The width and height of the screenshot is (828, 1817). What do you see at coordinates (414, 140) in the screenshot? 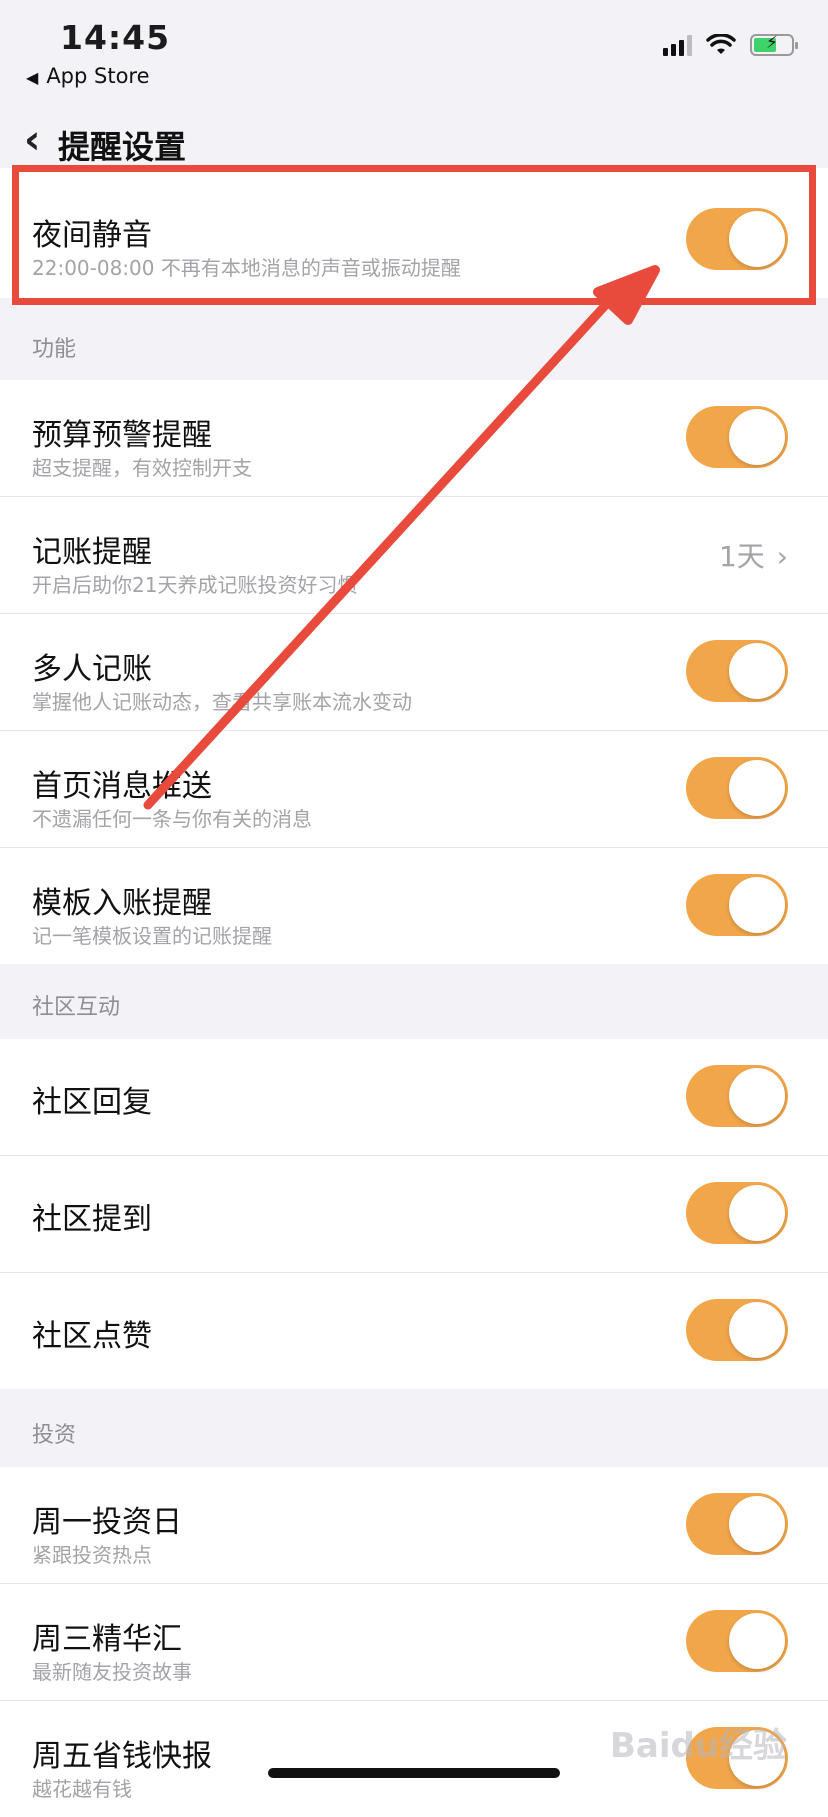
I see `navigation-bar: ‹ 提醒设置` at bounding box center [414, 140].